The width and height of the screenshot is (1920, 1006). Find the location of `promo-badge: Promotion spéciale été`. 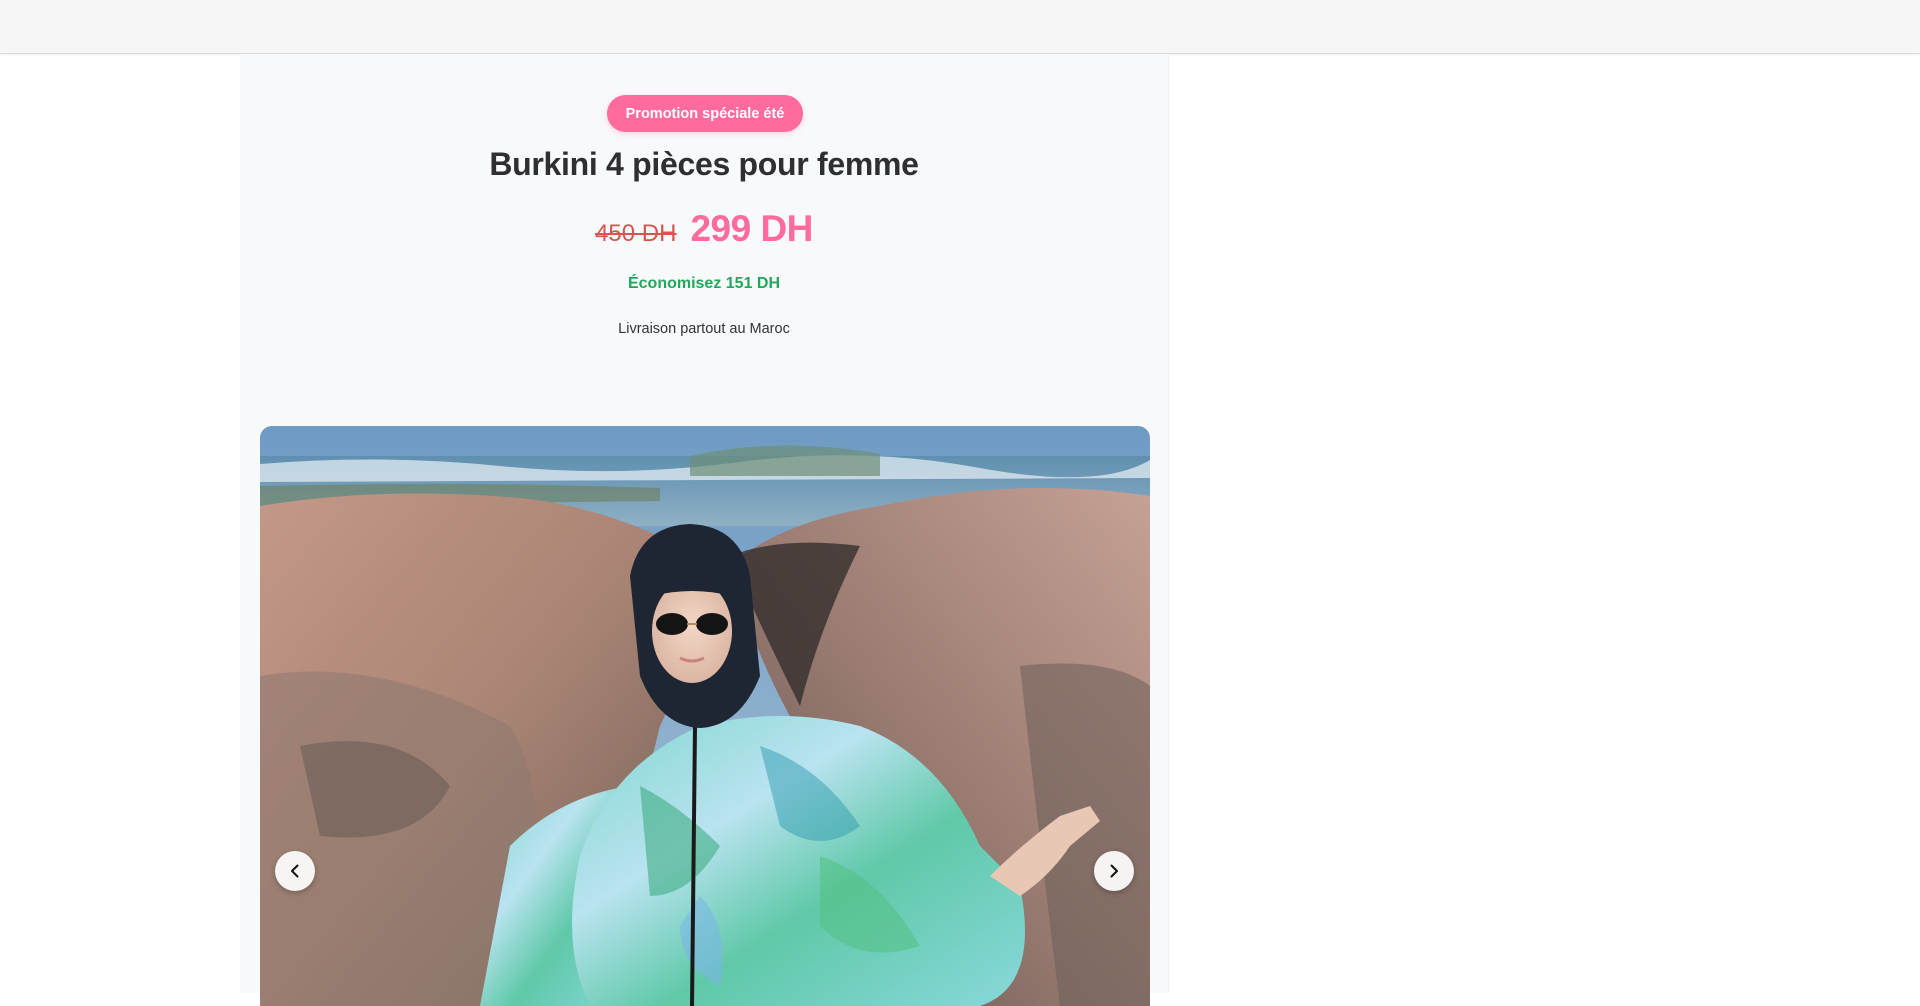

promo-badge: Promotion spéciale été is located at coordinates (705, 113).